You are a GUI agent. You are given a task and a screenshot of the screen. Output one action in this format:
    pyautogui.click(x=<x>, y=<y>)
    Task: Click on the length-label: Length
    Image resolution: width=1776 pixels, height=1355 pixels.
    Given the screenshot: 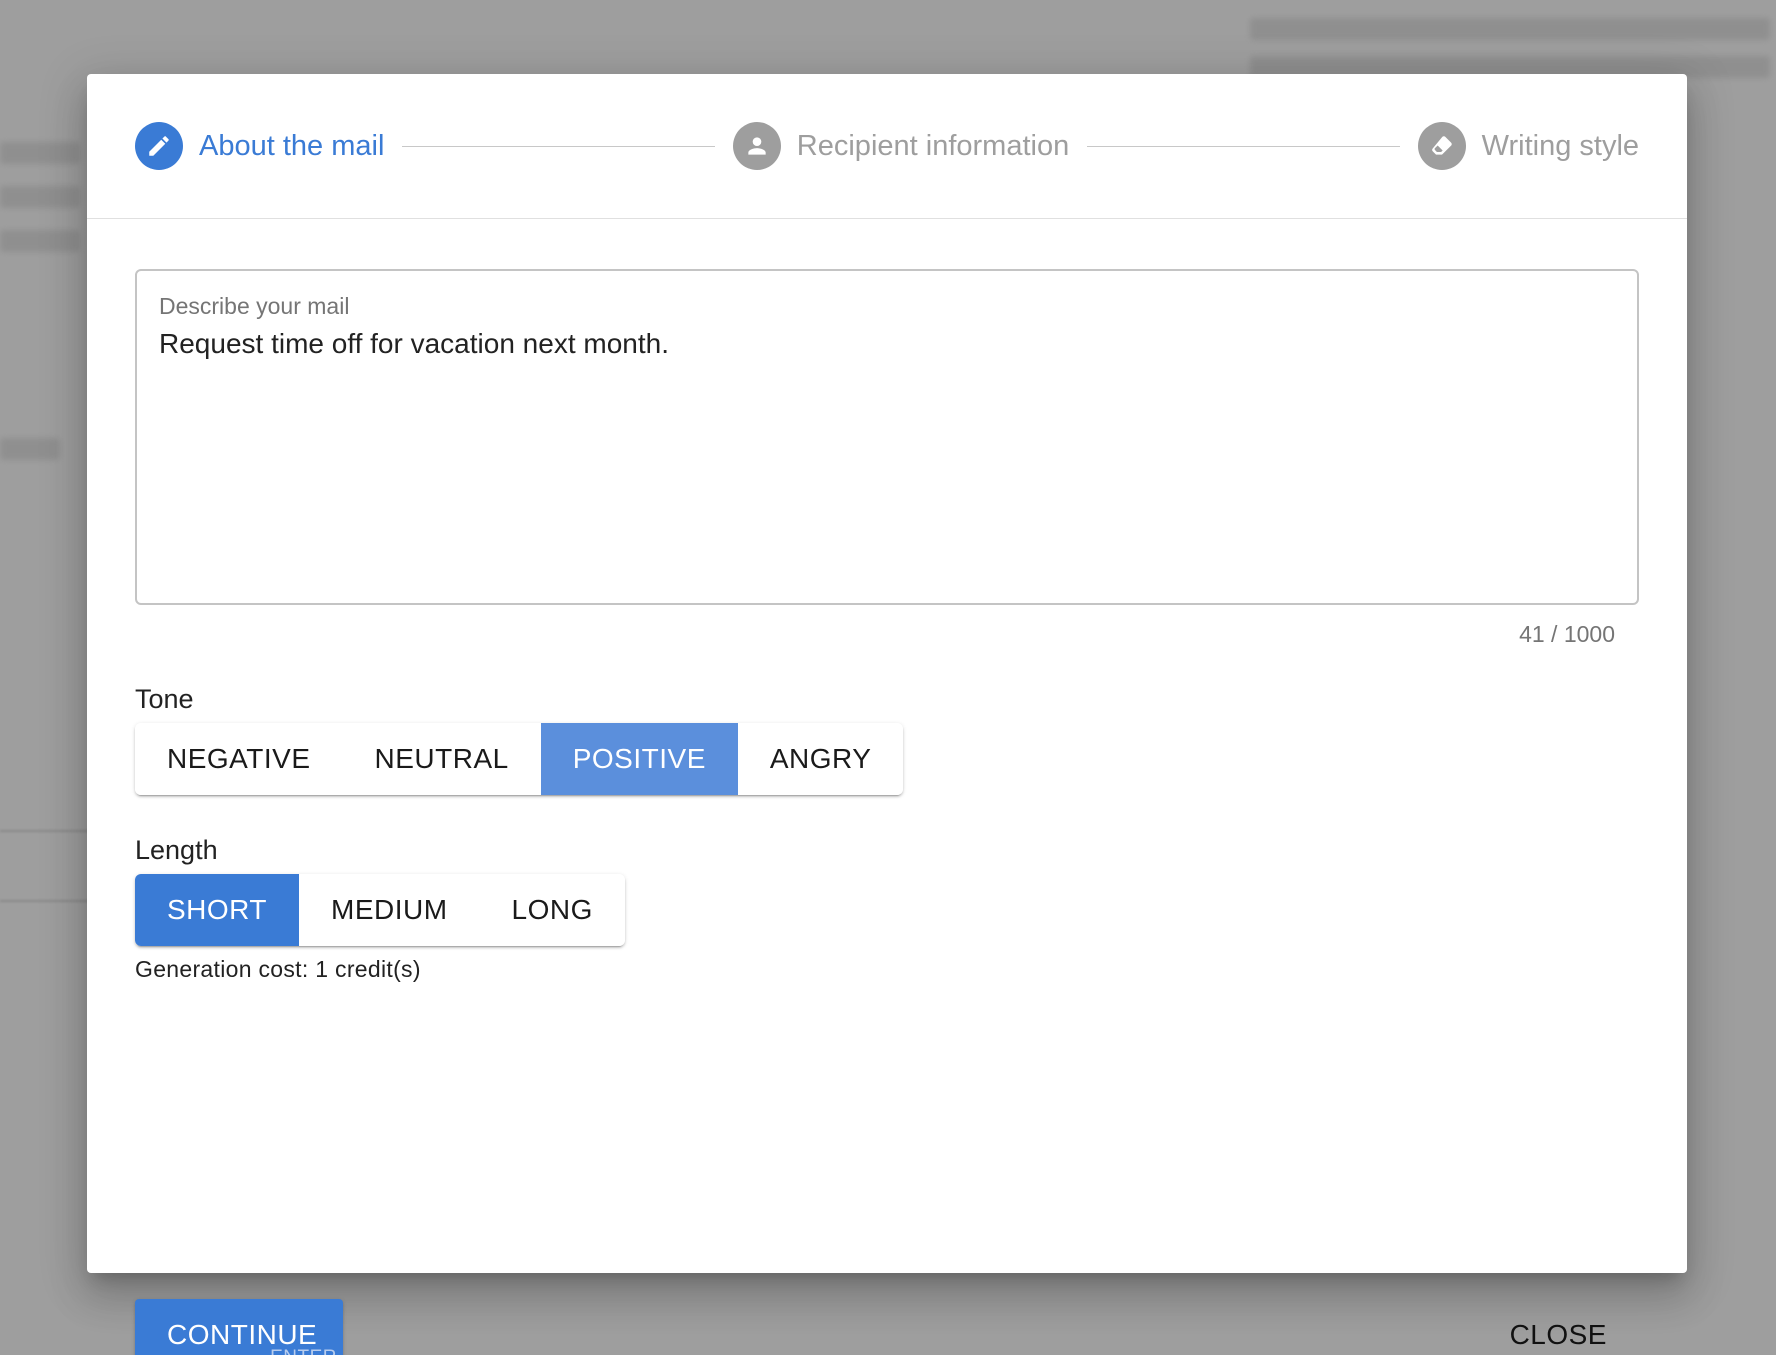 What is the action you would take?
    pyautogui.click(x=176, y=850)
    